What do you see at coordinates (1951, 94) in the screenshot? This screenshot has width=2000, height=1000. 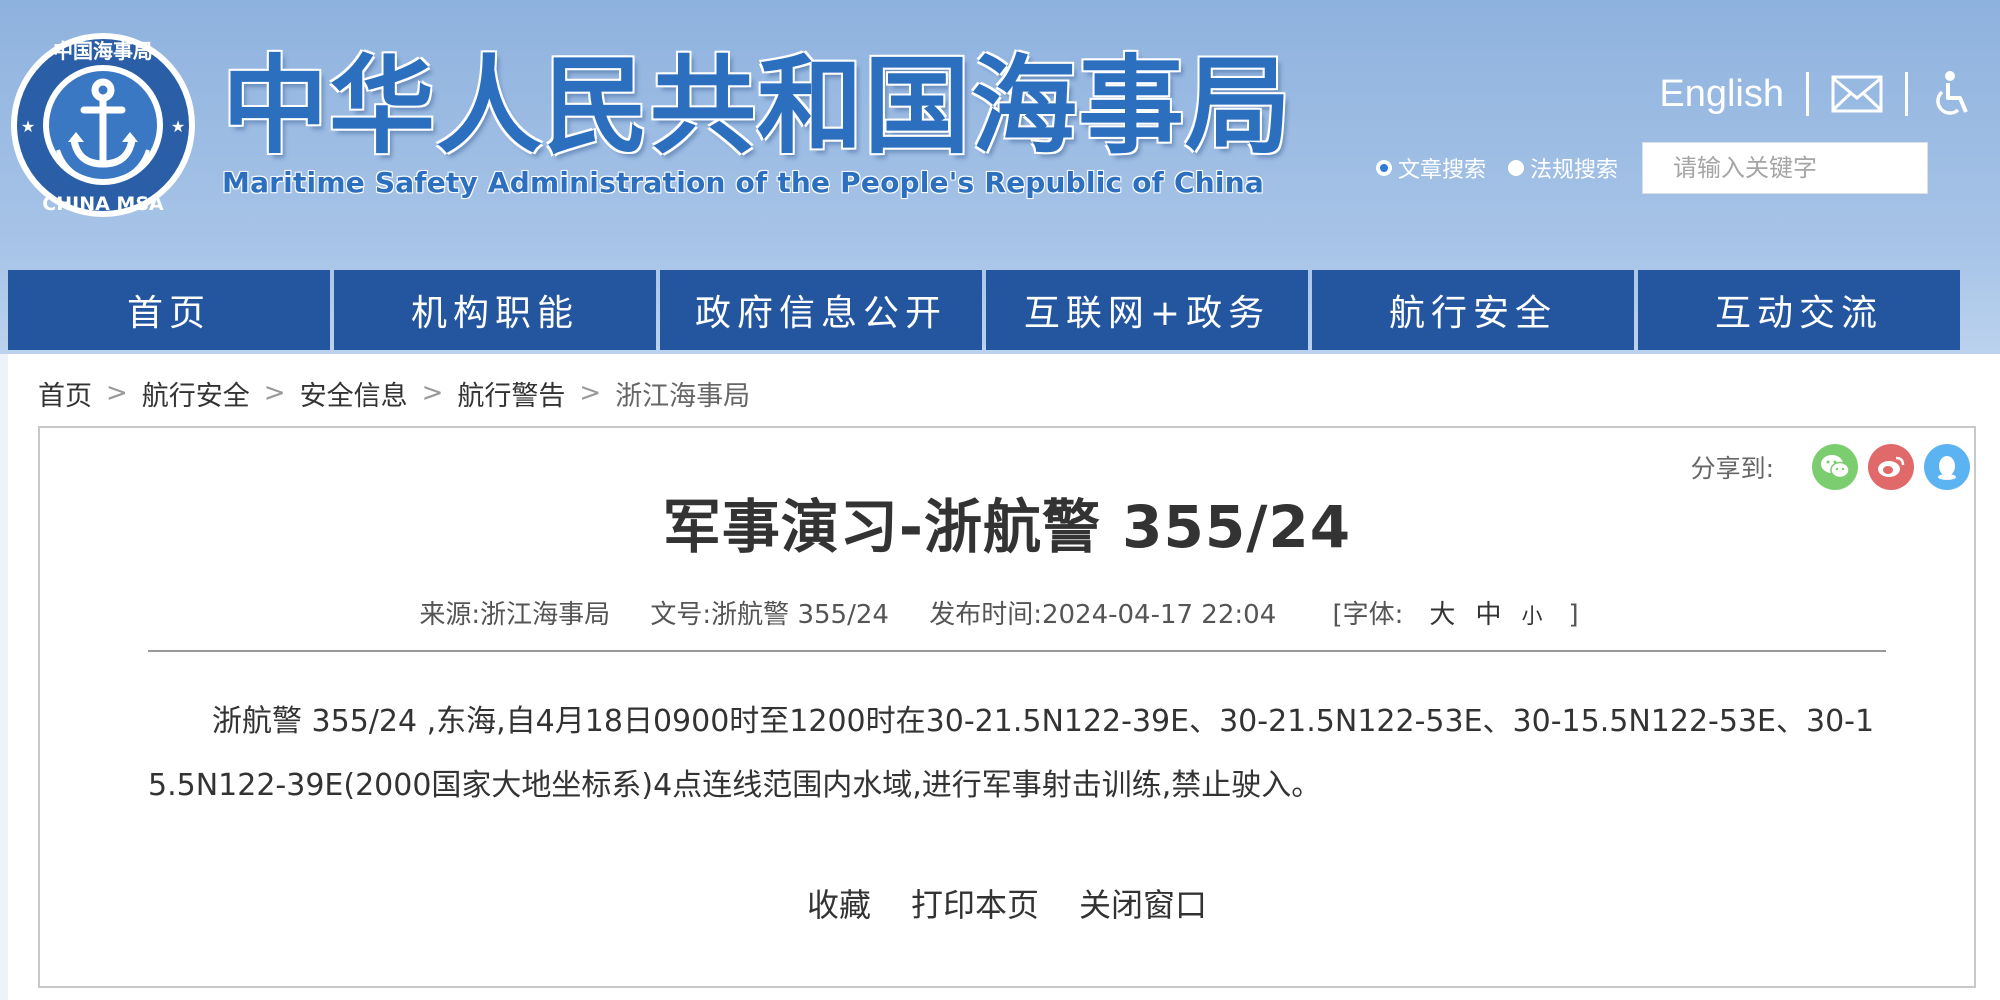 I see `accessibility-icon` at bounding box center [1951, 94].